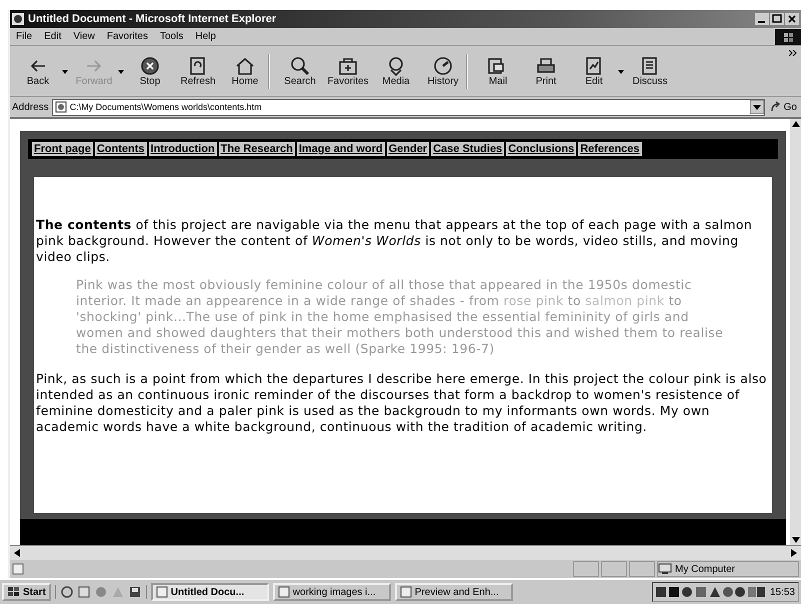  I want to click on close-icon, so click(792, 19).